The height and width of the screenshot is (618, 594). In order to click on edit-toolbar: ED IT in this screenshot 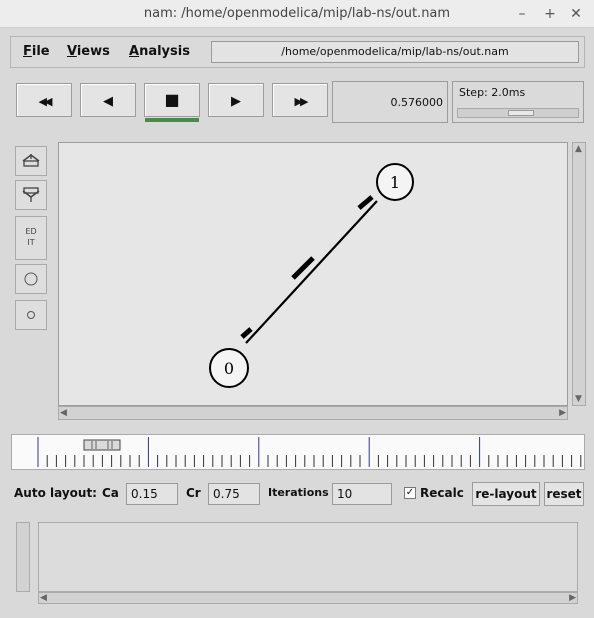, I will do `click(32, 241)`.